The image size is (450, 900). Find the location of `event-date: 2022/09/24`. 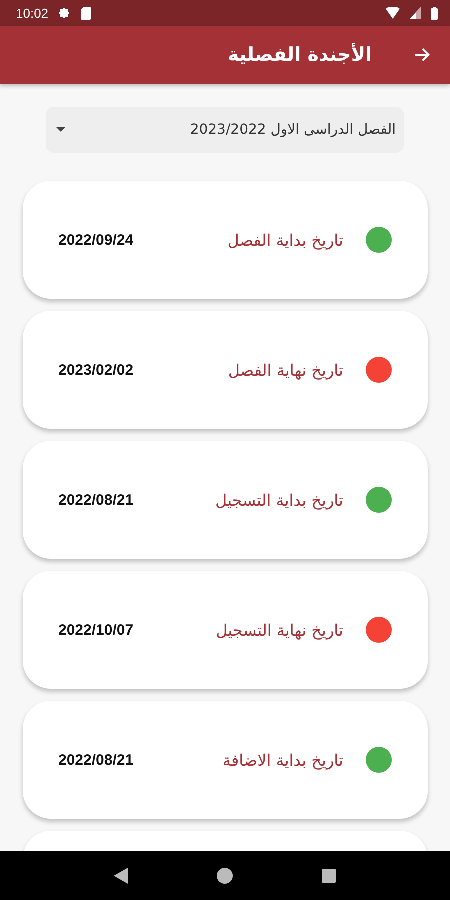

event-date: 2022/09/24 is located at coordinates (96, 240).